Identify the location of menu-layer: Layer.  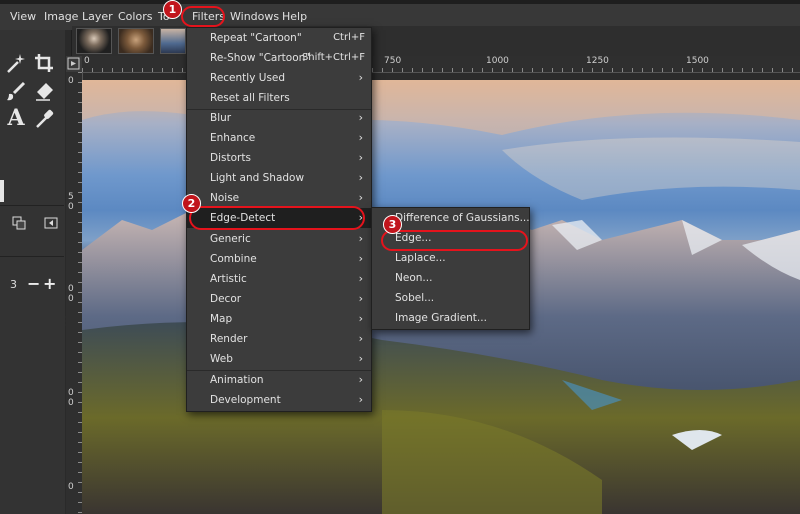
(97, 16).